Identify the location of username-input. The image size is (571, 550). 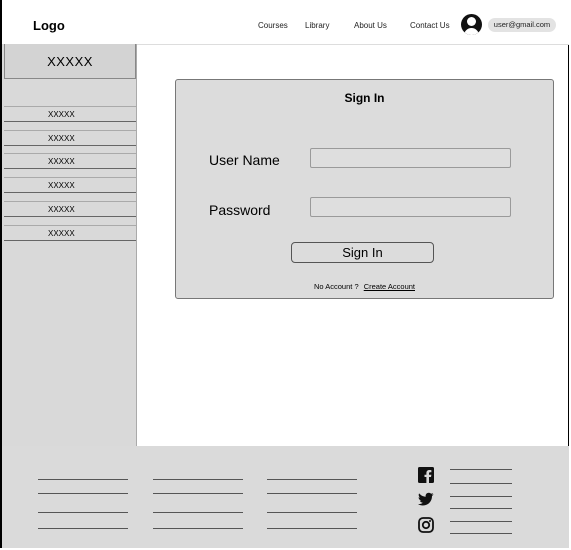
(410, 158).